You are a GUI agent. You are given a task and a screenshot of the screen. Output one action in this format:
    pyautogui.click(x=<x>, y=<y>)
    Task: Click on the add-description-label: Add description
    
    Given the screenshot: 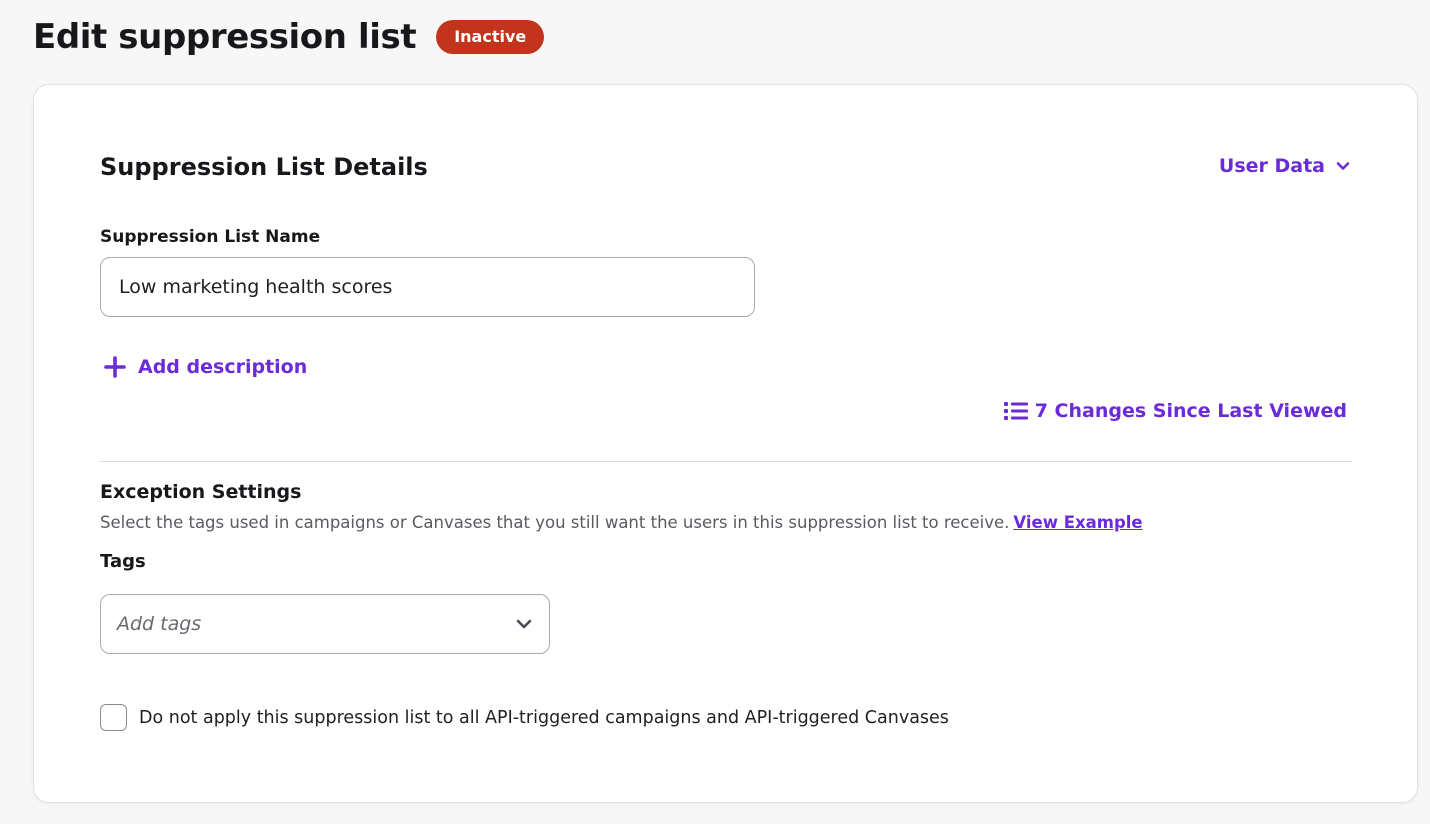 What is the action you would take?
    pyautogui.click(x=223, y=367)
    